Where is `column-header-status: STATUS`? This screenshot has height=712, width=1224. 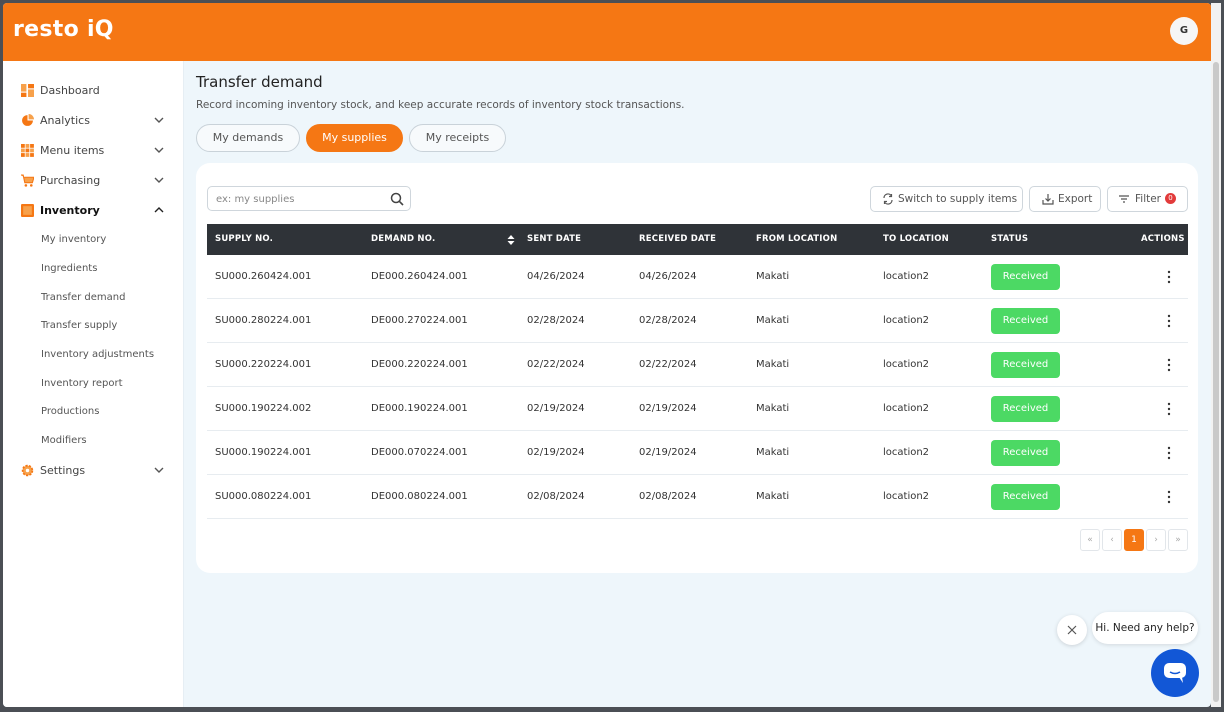 column-header-status: STATUS is located at coordinates (1009, 239).